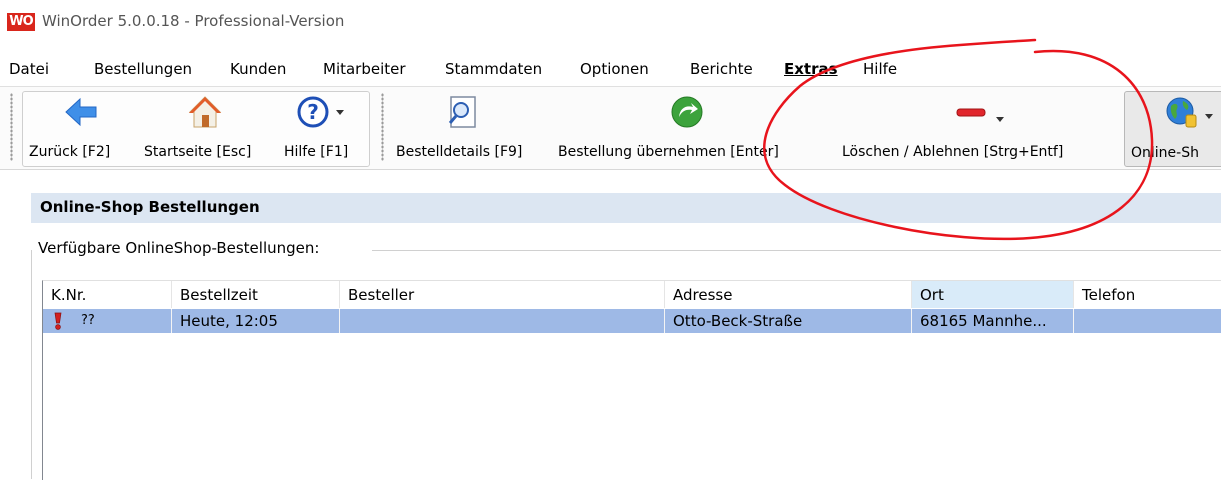 The width and height of the screenshot is (1221, 480). I want to click on delete-icon, so click(971, 112).